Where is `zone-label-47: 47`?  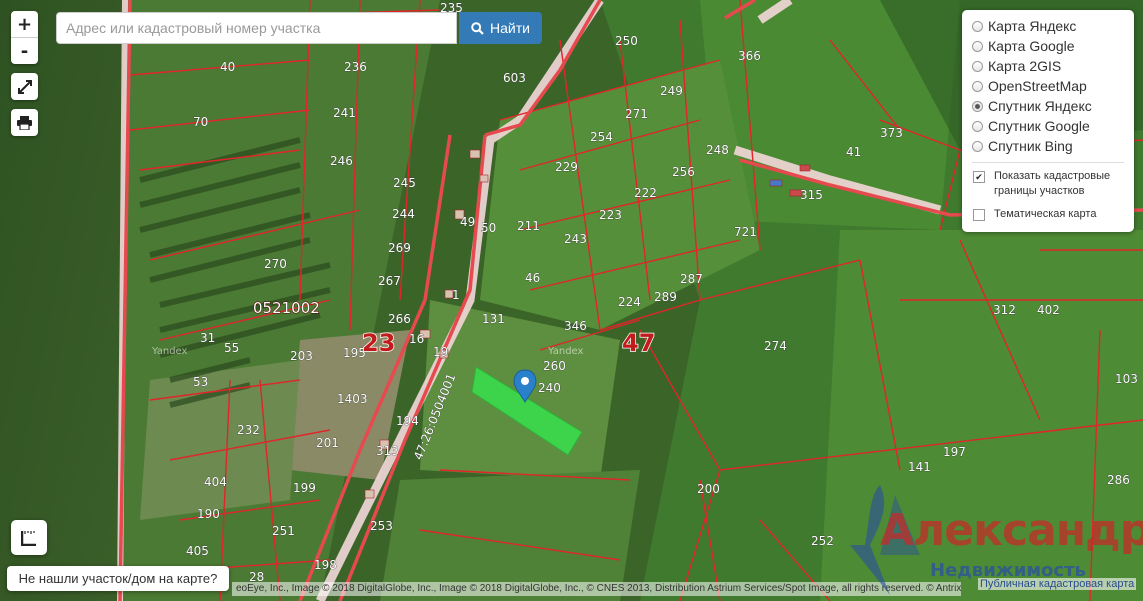
zone-label-47: 47 is located at coordinates (638, 343).